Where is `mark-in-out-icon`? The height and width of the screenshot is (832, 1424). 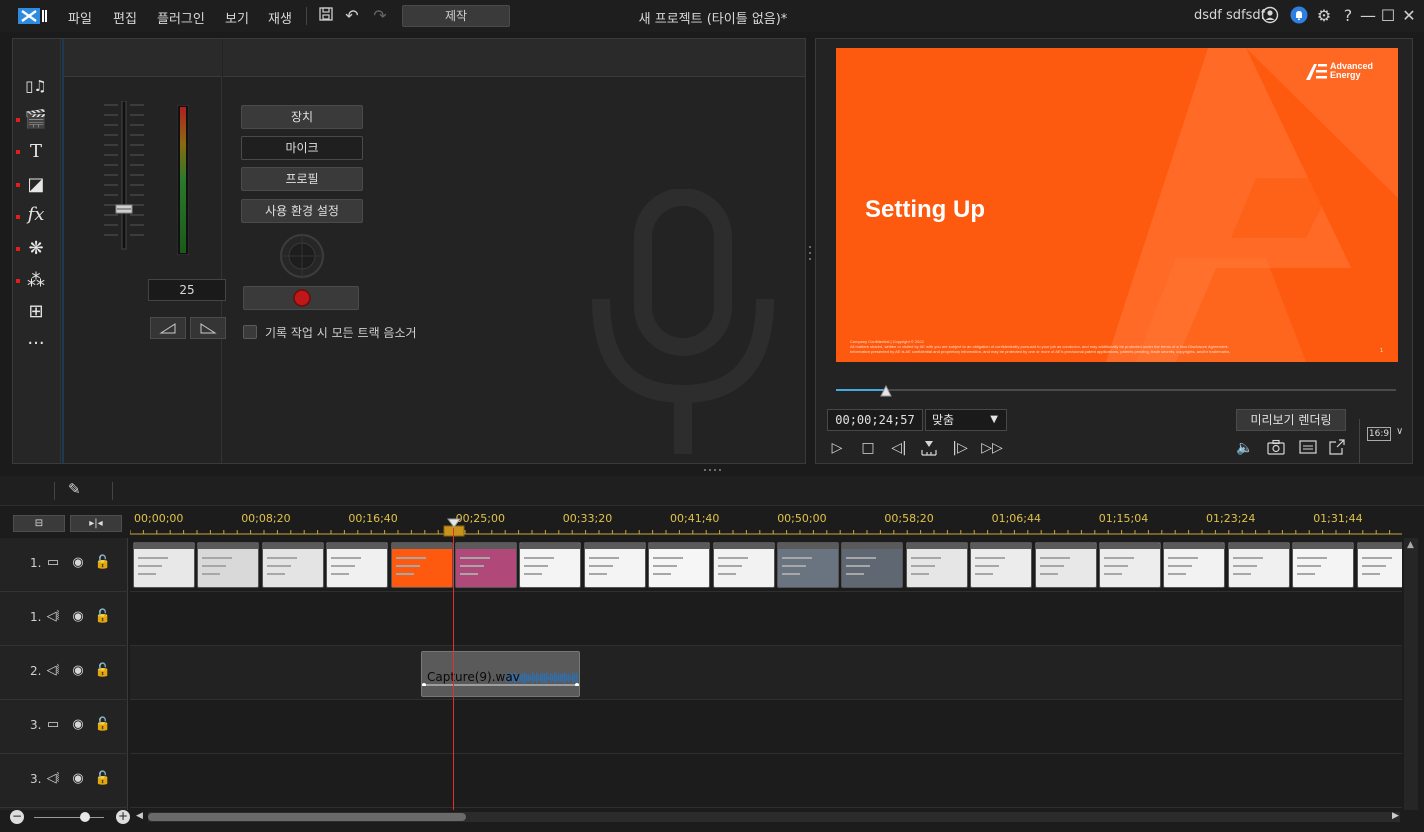
mark-in-out-icon is located at coordinates (929, 448).